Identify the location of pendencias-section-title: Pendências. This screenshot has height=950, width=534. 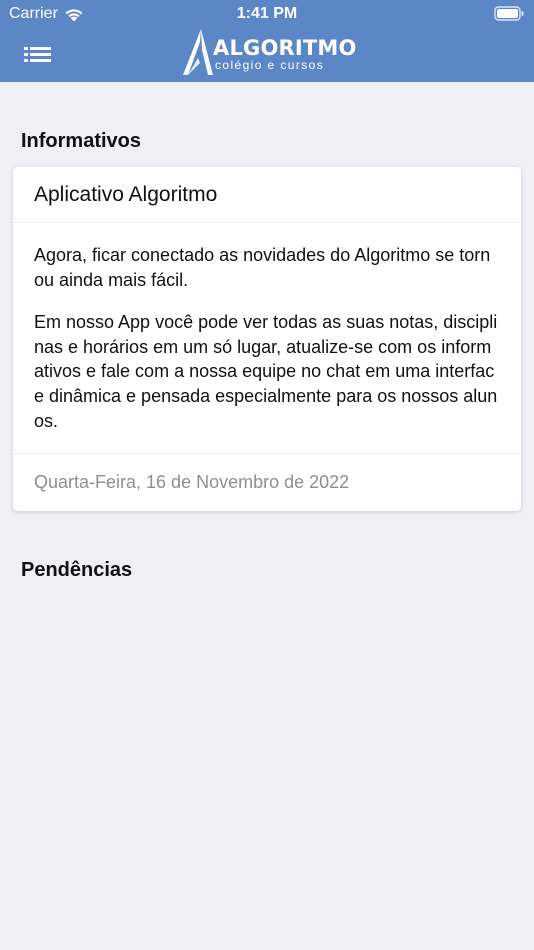
(77, 570).